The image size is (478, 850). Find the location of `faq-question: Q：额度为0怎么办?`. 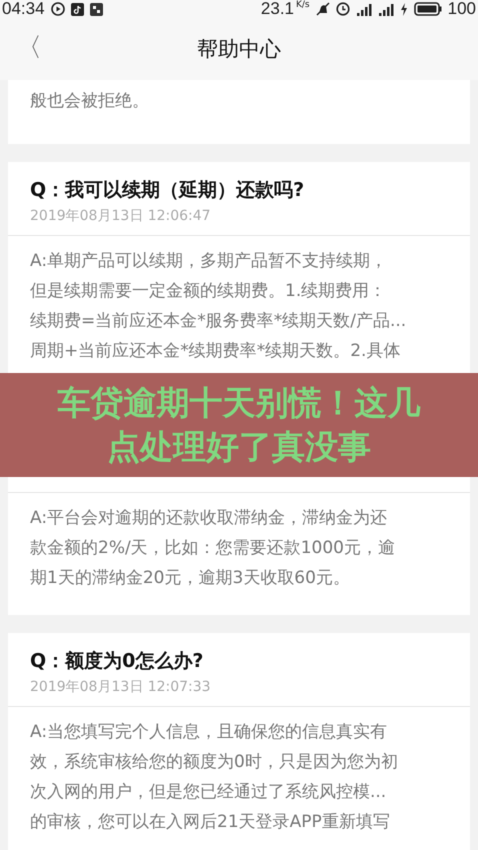

faq-question: Q：额度为0怎么办? is located at coordinates (117, 661).